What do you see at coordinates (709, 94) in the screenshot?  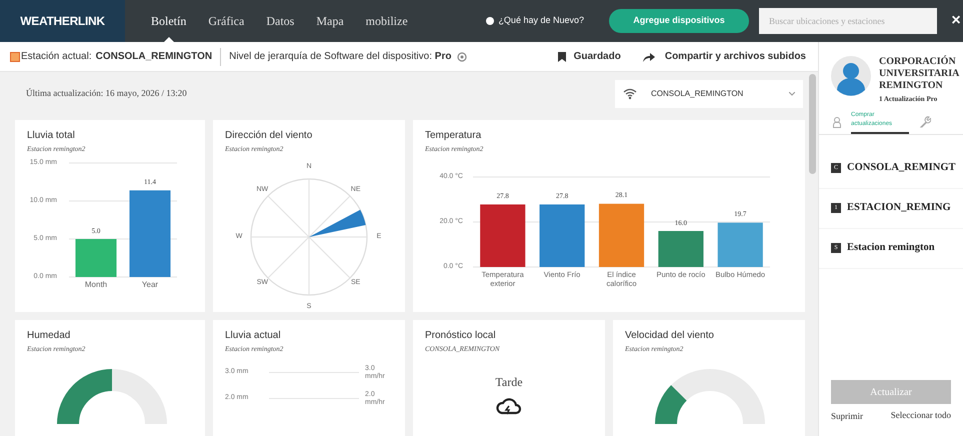 I see `device-dropdown: CONSOLA_REMINGTON` at bounding box center [709, 94].